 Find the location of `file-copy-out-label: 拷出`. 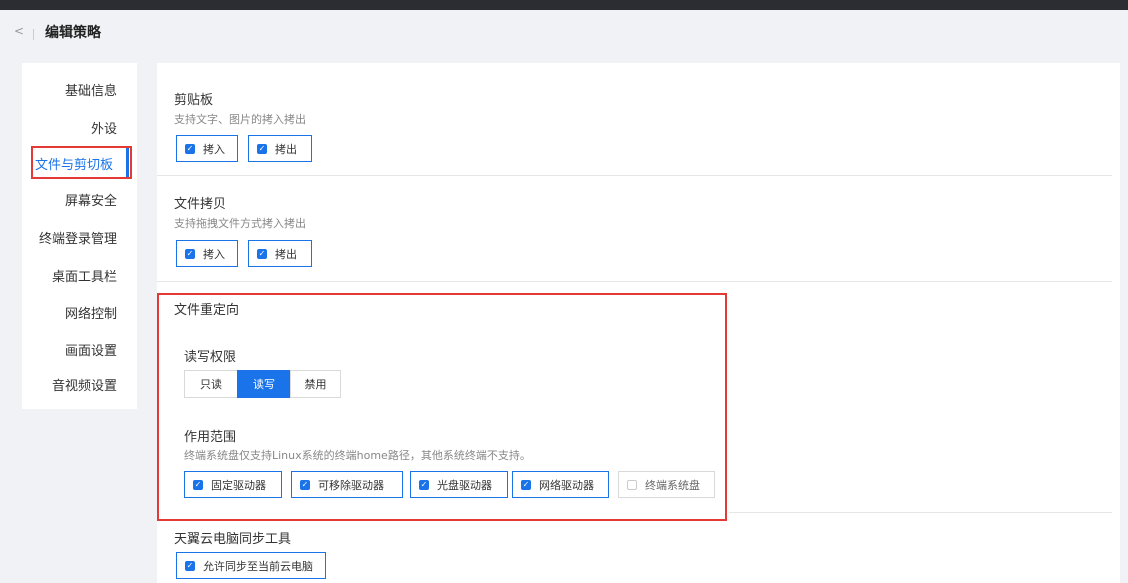

file-copy-out-label: 拷出 is located at coordinates (286, 254).